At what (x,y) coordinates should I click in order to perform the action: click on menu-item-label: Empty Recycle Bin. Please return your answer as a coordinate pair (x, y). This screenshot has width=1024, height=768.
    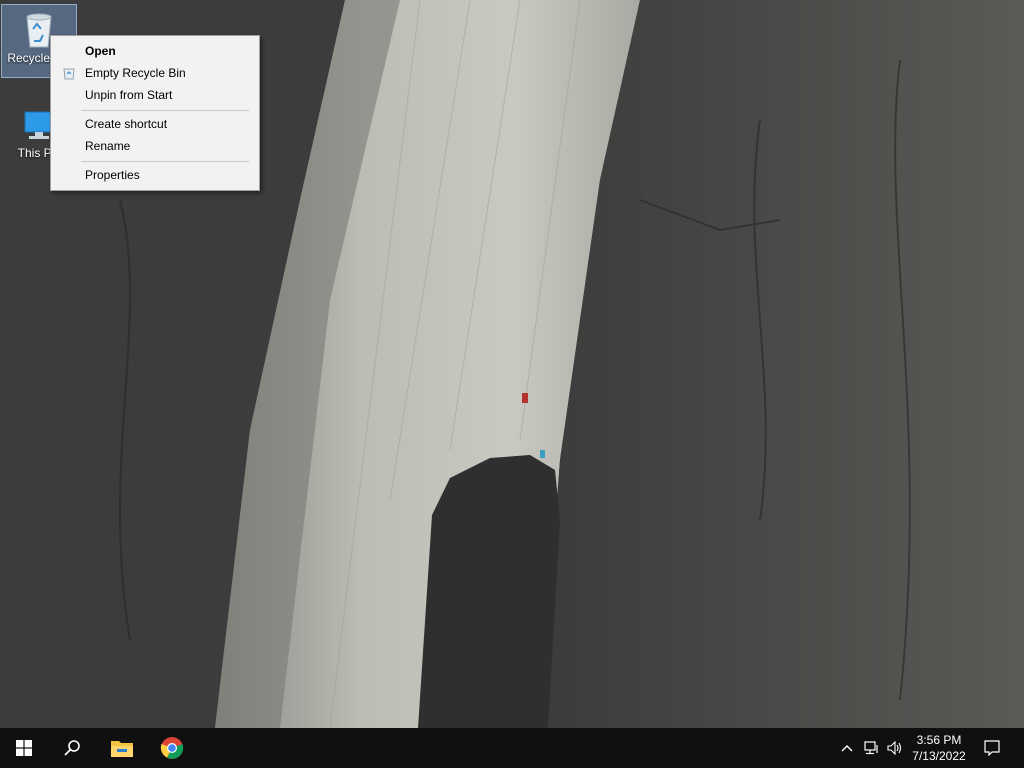
    Looking at the image, I should click on (135, 73).